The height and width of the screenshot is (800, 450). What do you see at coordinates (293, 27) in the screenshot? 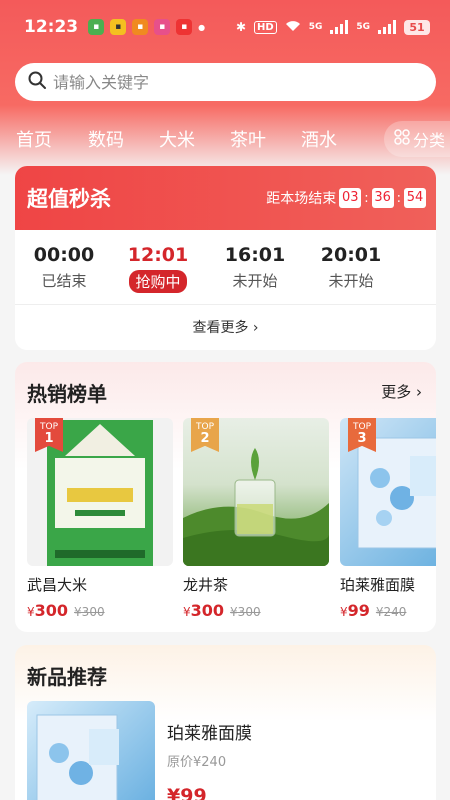
I see `wifi-icon` at bounding box center [293, 27].